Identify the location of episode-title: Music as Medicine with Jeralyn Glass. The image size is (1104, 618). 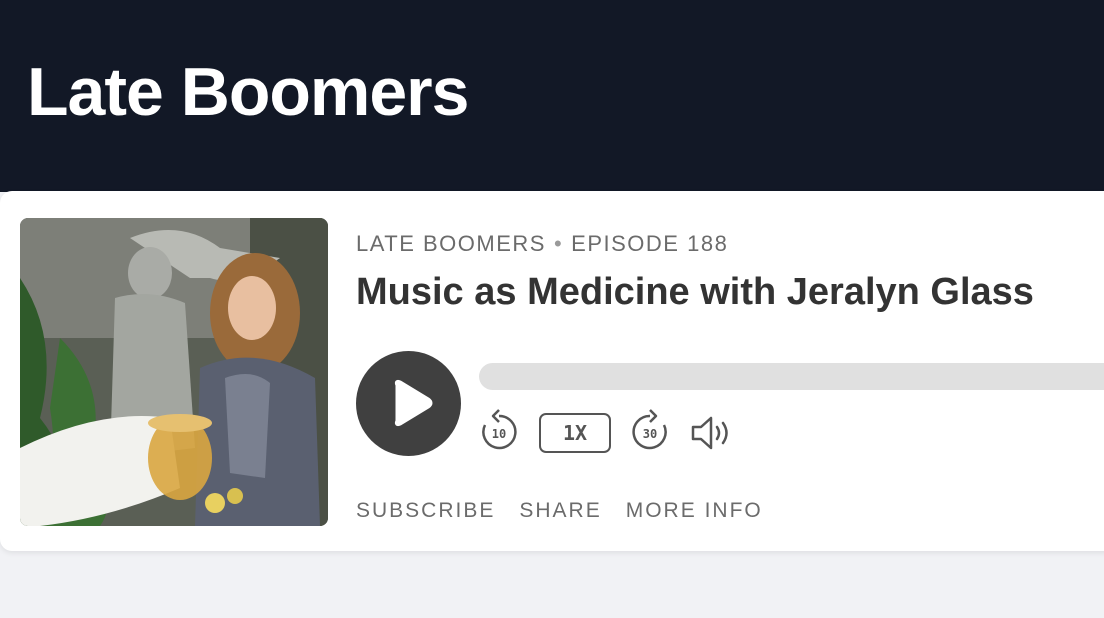
(695, 292).